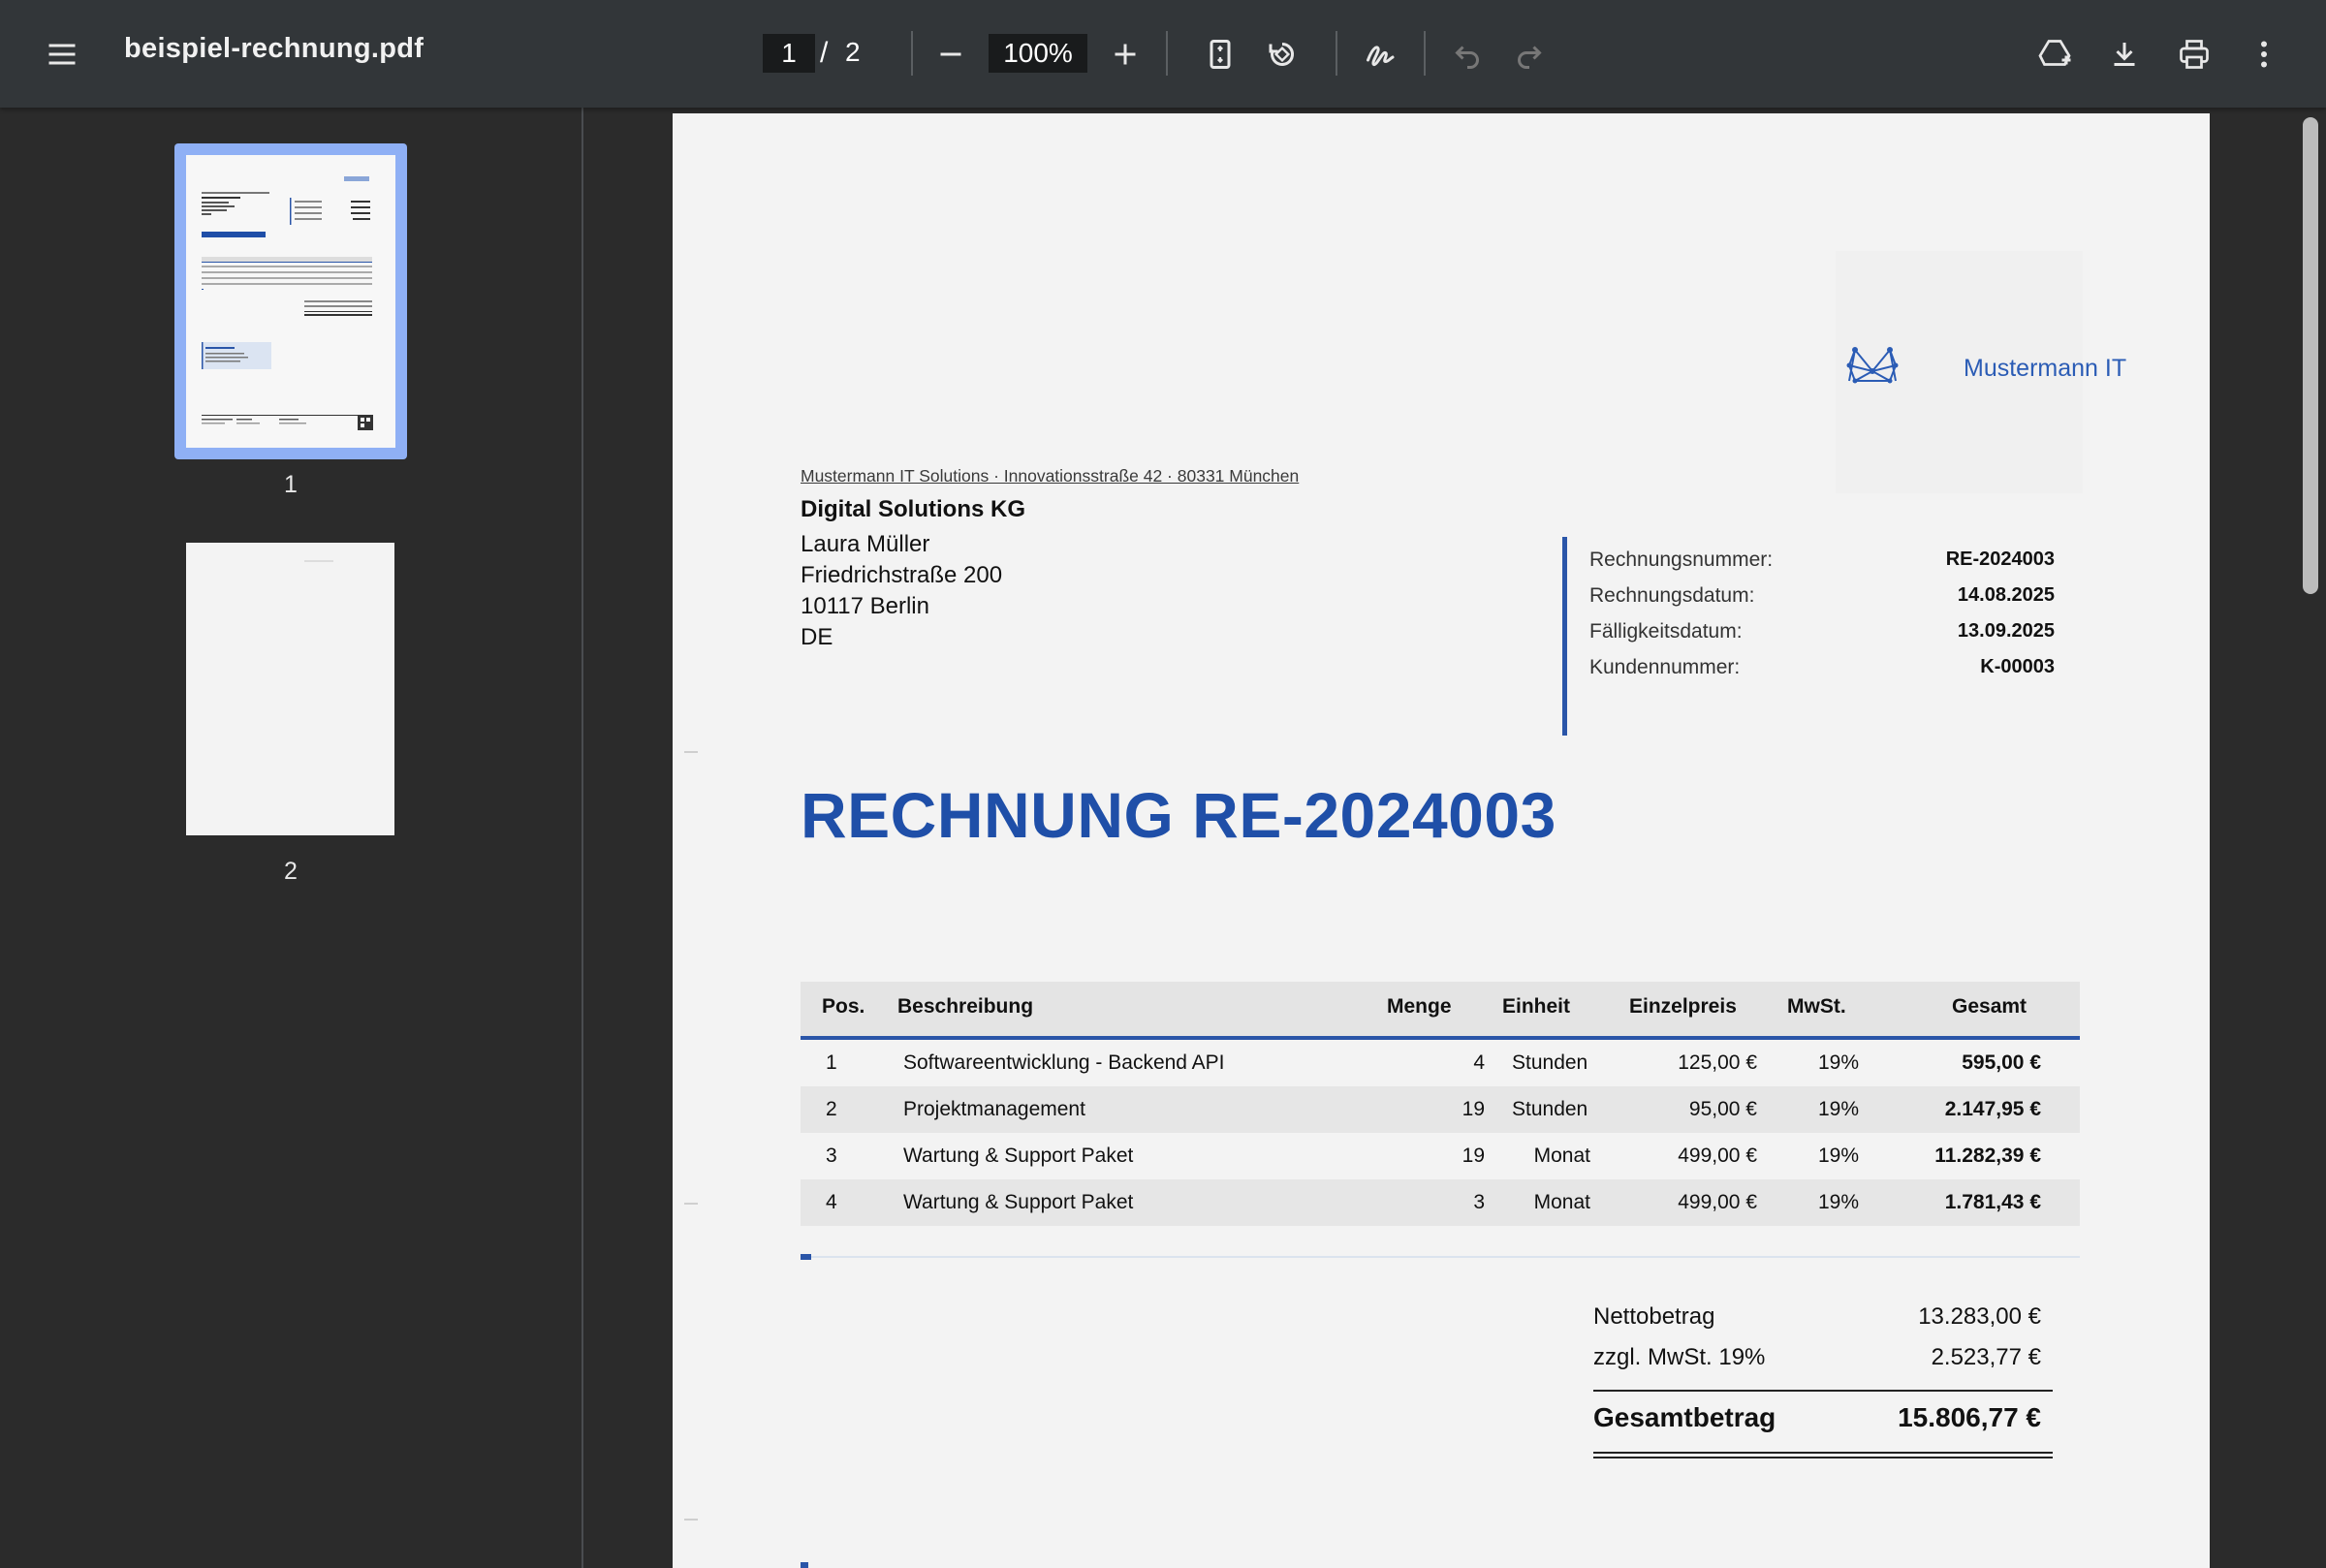 The width and height of the screenshot is (2326, 1568). What do you see at coordinates (1163, 54) in the screenshot?
I see `toolbar: beispiel-rechnung.pdf 1 / 2 100%` at bounding box center [1163, 54].